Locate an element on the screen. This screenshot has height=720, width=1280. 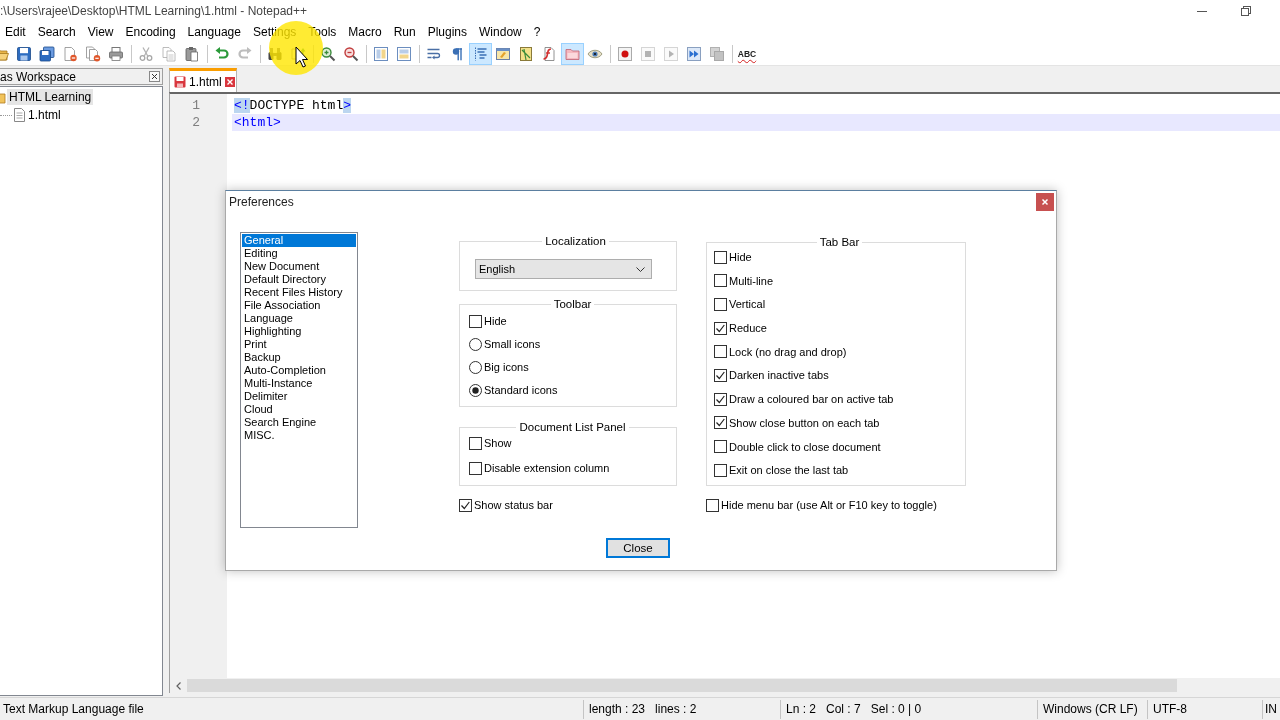
folder-icon is located at coordinates (572, 53).